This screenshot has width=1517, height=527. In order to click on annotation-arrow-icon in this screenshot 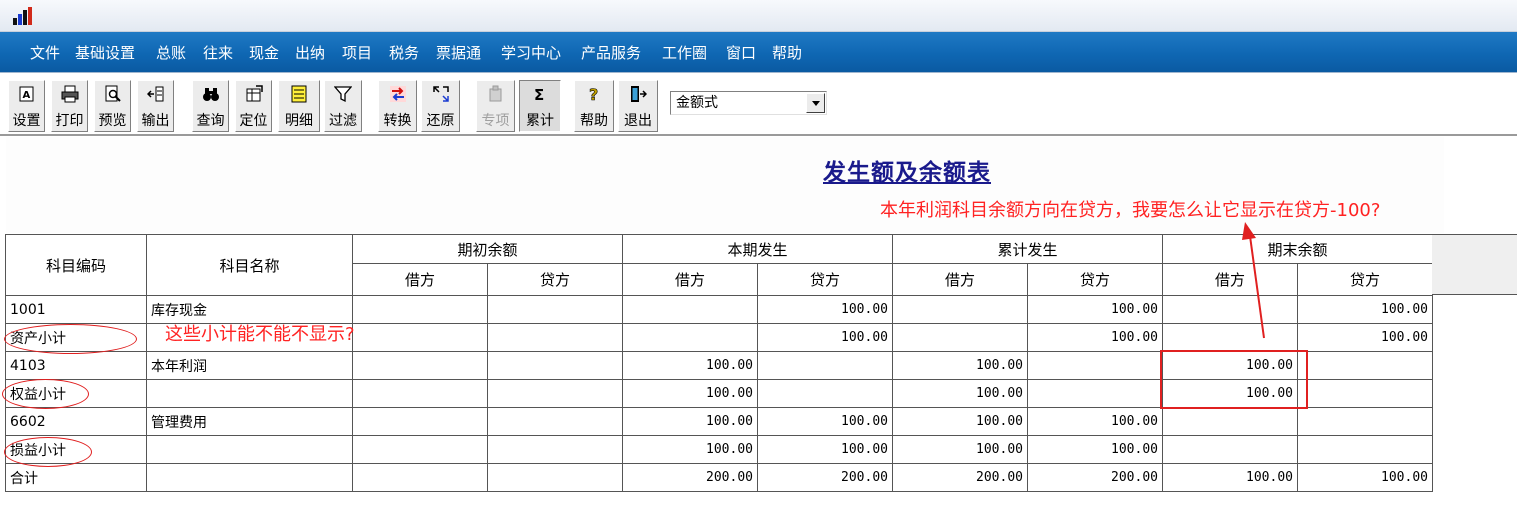, I will do `click(1253, 280)`.